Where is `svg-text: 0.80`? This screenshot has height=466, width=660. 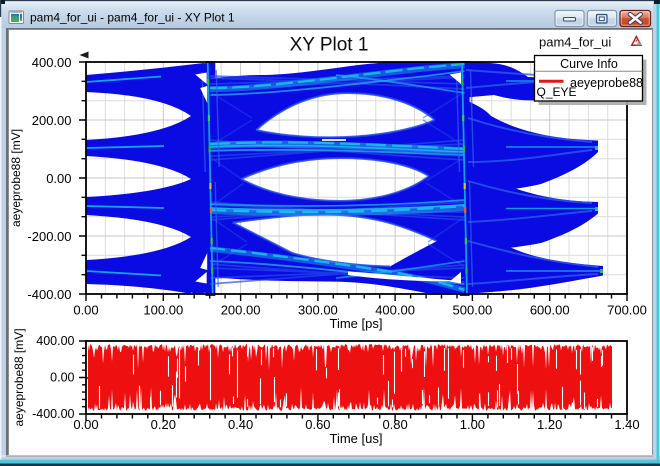 svg-text: 0.80 is located at coordinates (394, 424).